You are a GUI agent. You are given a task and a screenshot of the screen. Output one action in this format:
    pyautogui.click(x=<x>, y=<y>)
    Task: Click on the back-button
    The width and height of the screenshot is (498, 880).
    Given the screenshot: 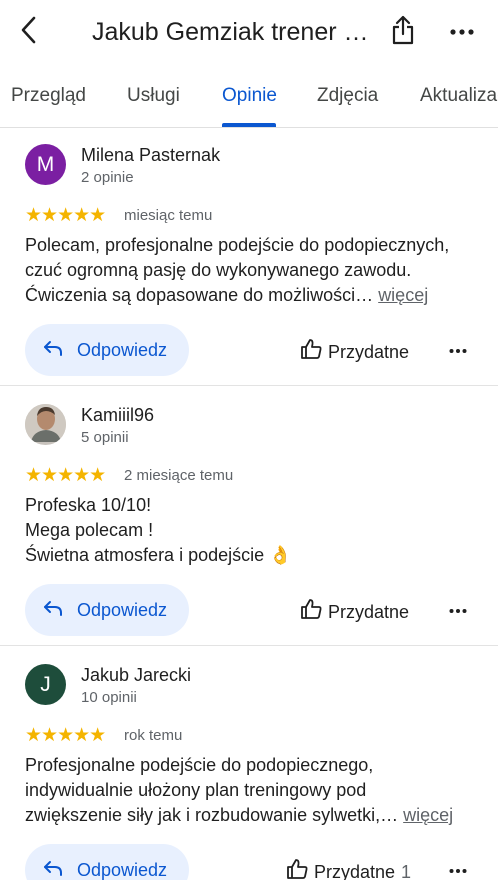 What is the action you would take?
    pyautogui.click(x=29, y=32)
    